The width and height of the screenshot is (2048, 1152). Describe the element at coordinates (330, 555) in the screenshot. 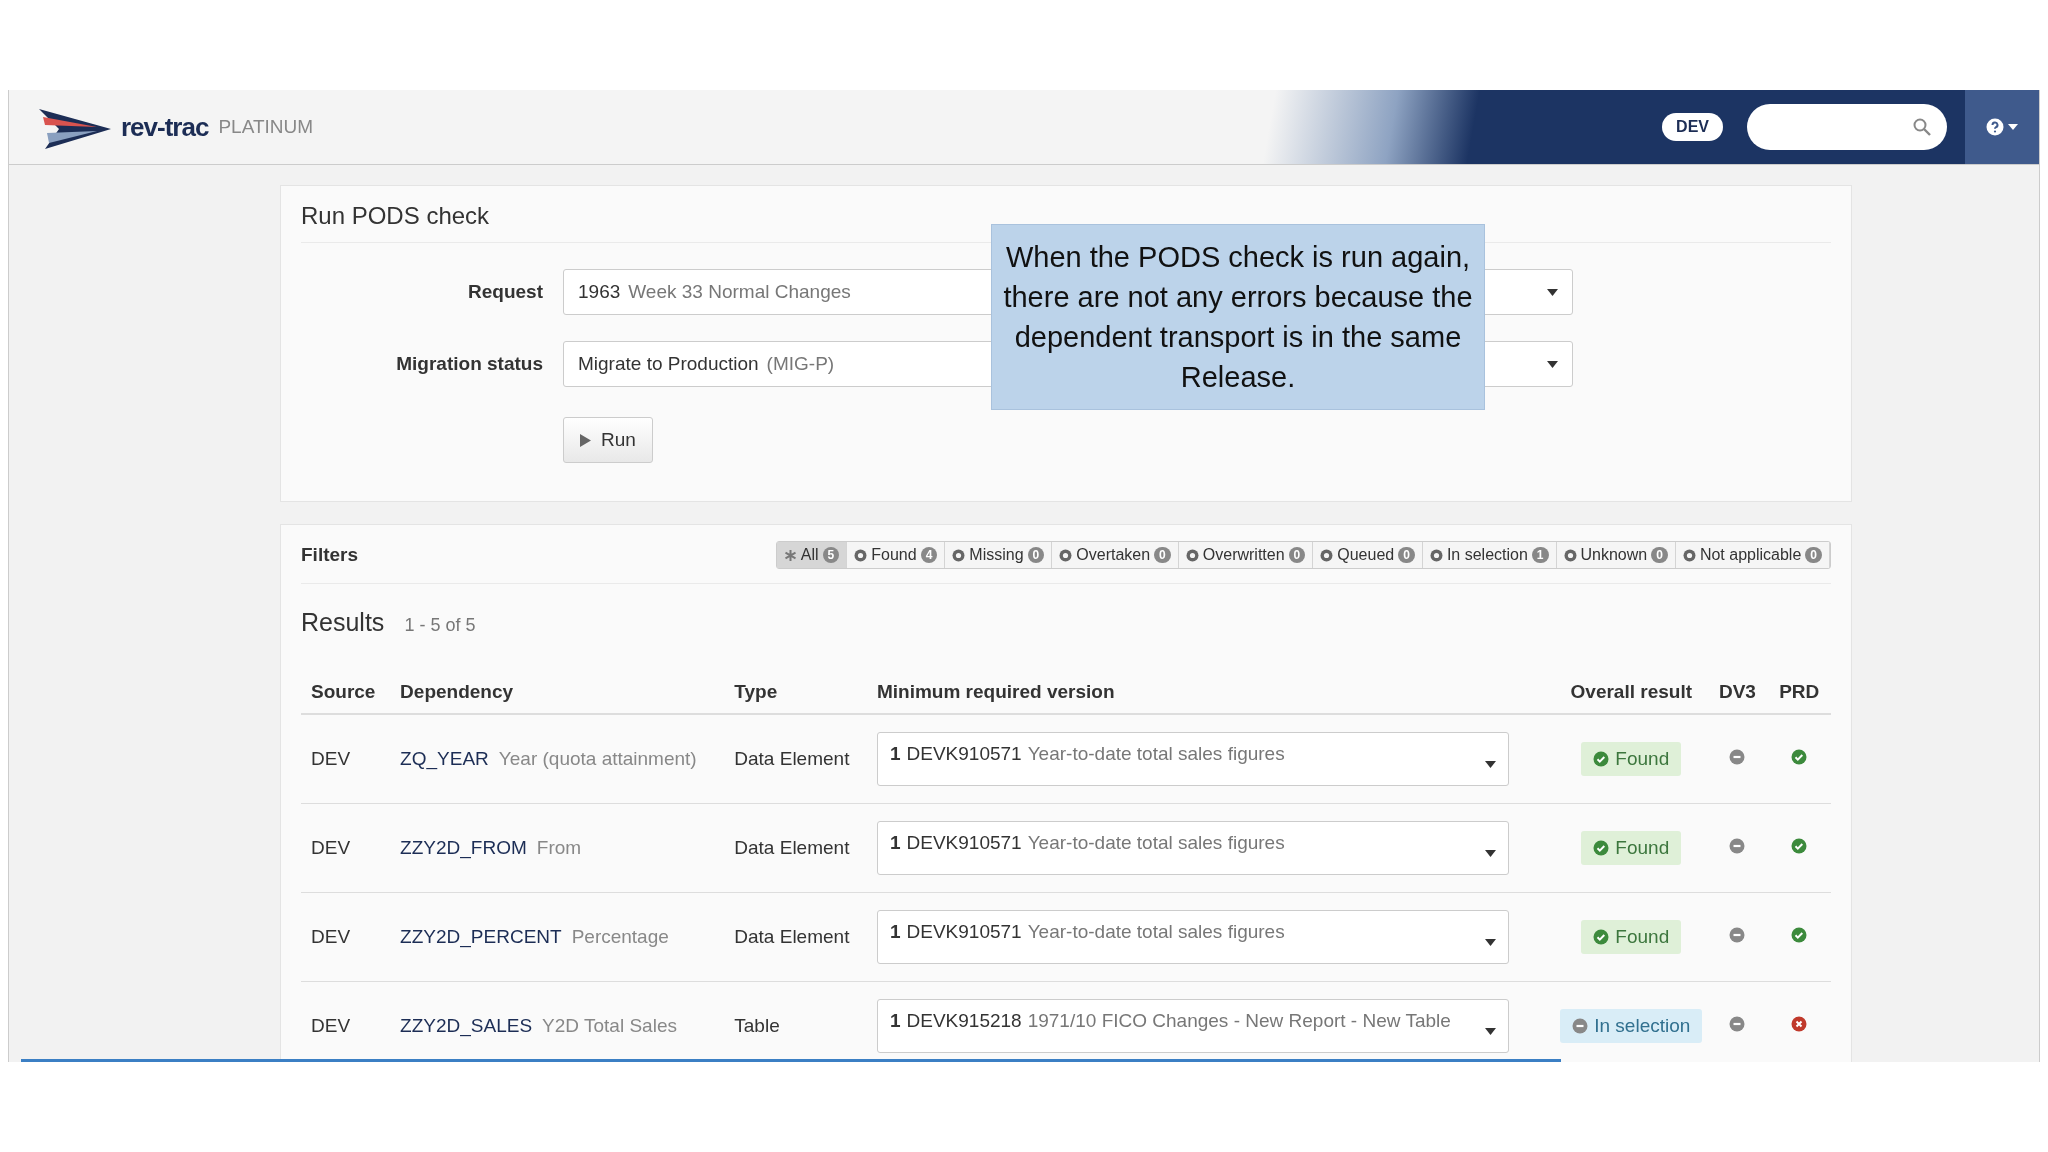

I see `filters-title: Filters` at that location.